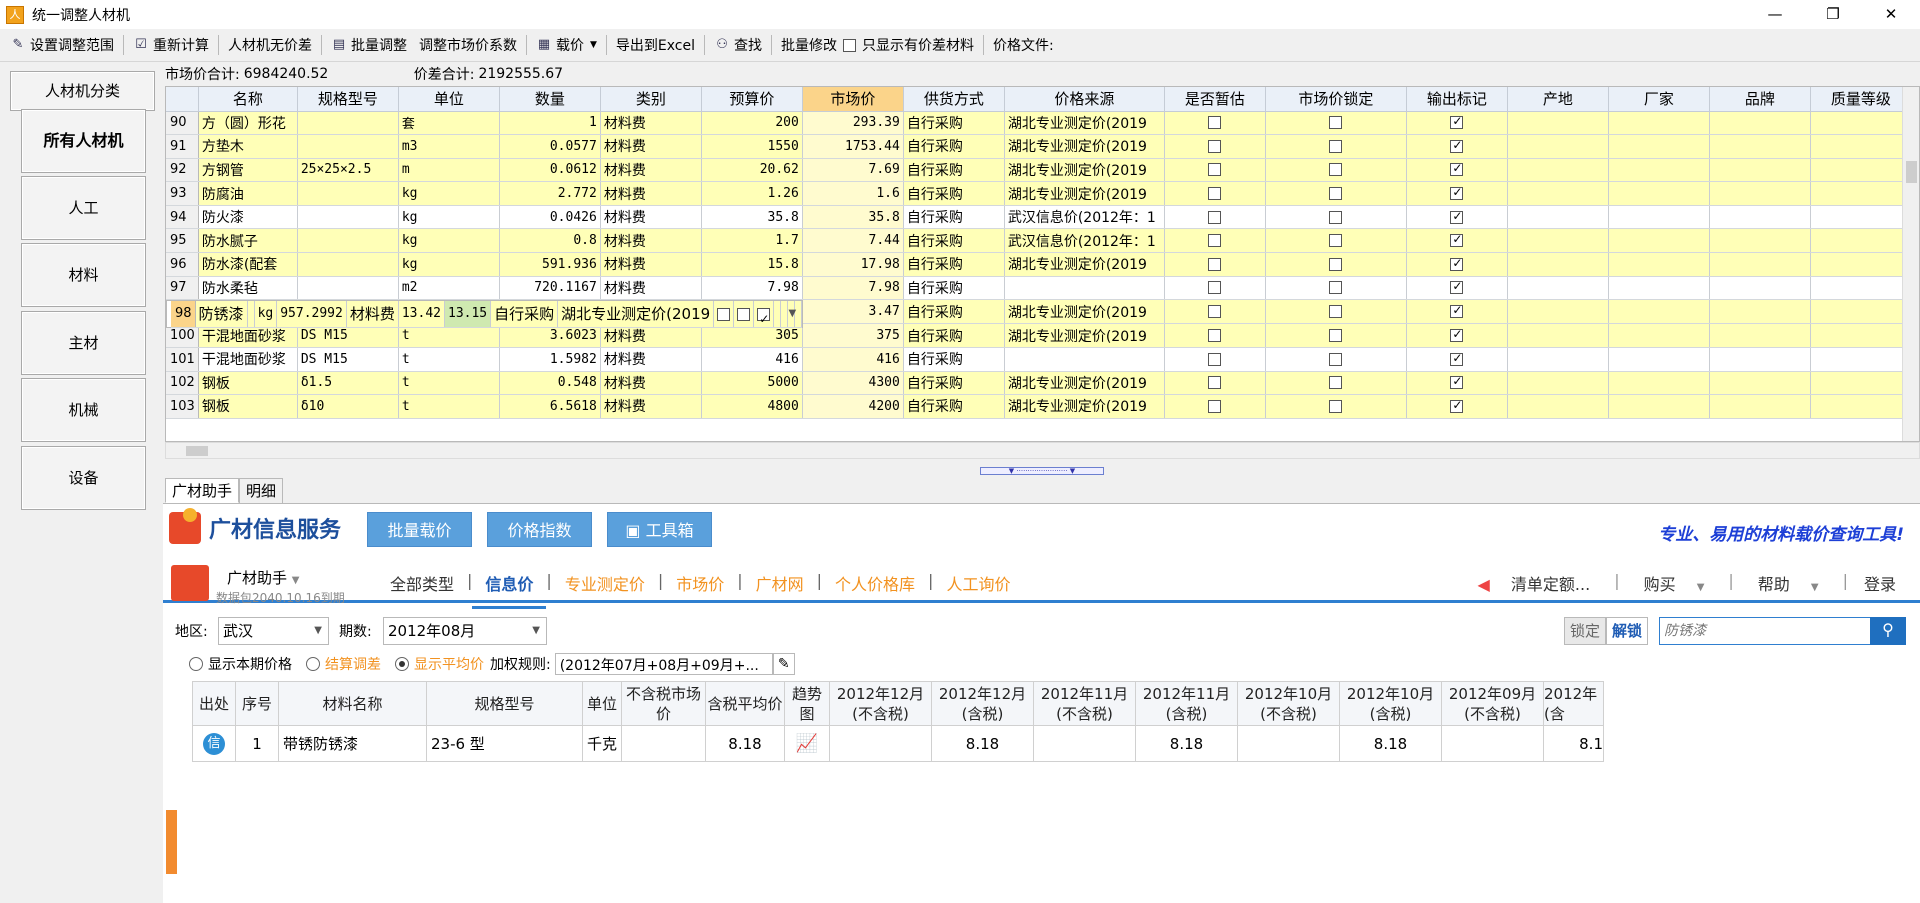 This screenshot has height=903, width=1920. I want to click on radio-settle-diff, so click(313, 664).